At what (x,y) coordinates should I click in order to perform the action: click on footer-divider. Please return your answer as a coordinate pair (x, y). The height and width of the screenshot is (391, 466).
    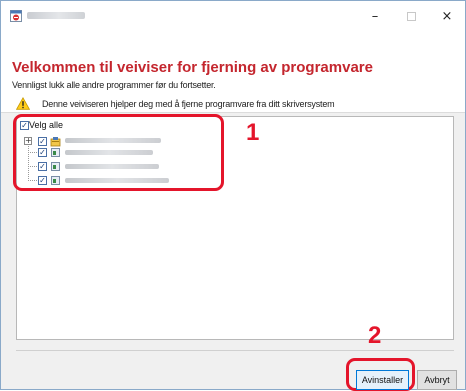
    Looking at the image, I should click on (235, 350).